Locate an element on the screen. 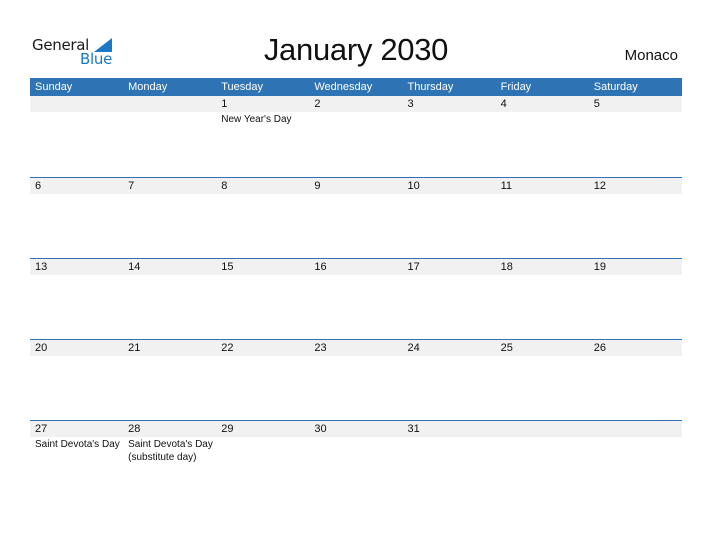  week-row: 20 21 22 23 24 25 26 is located at coordinates (356, 379).